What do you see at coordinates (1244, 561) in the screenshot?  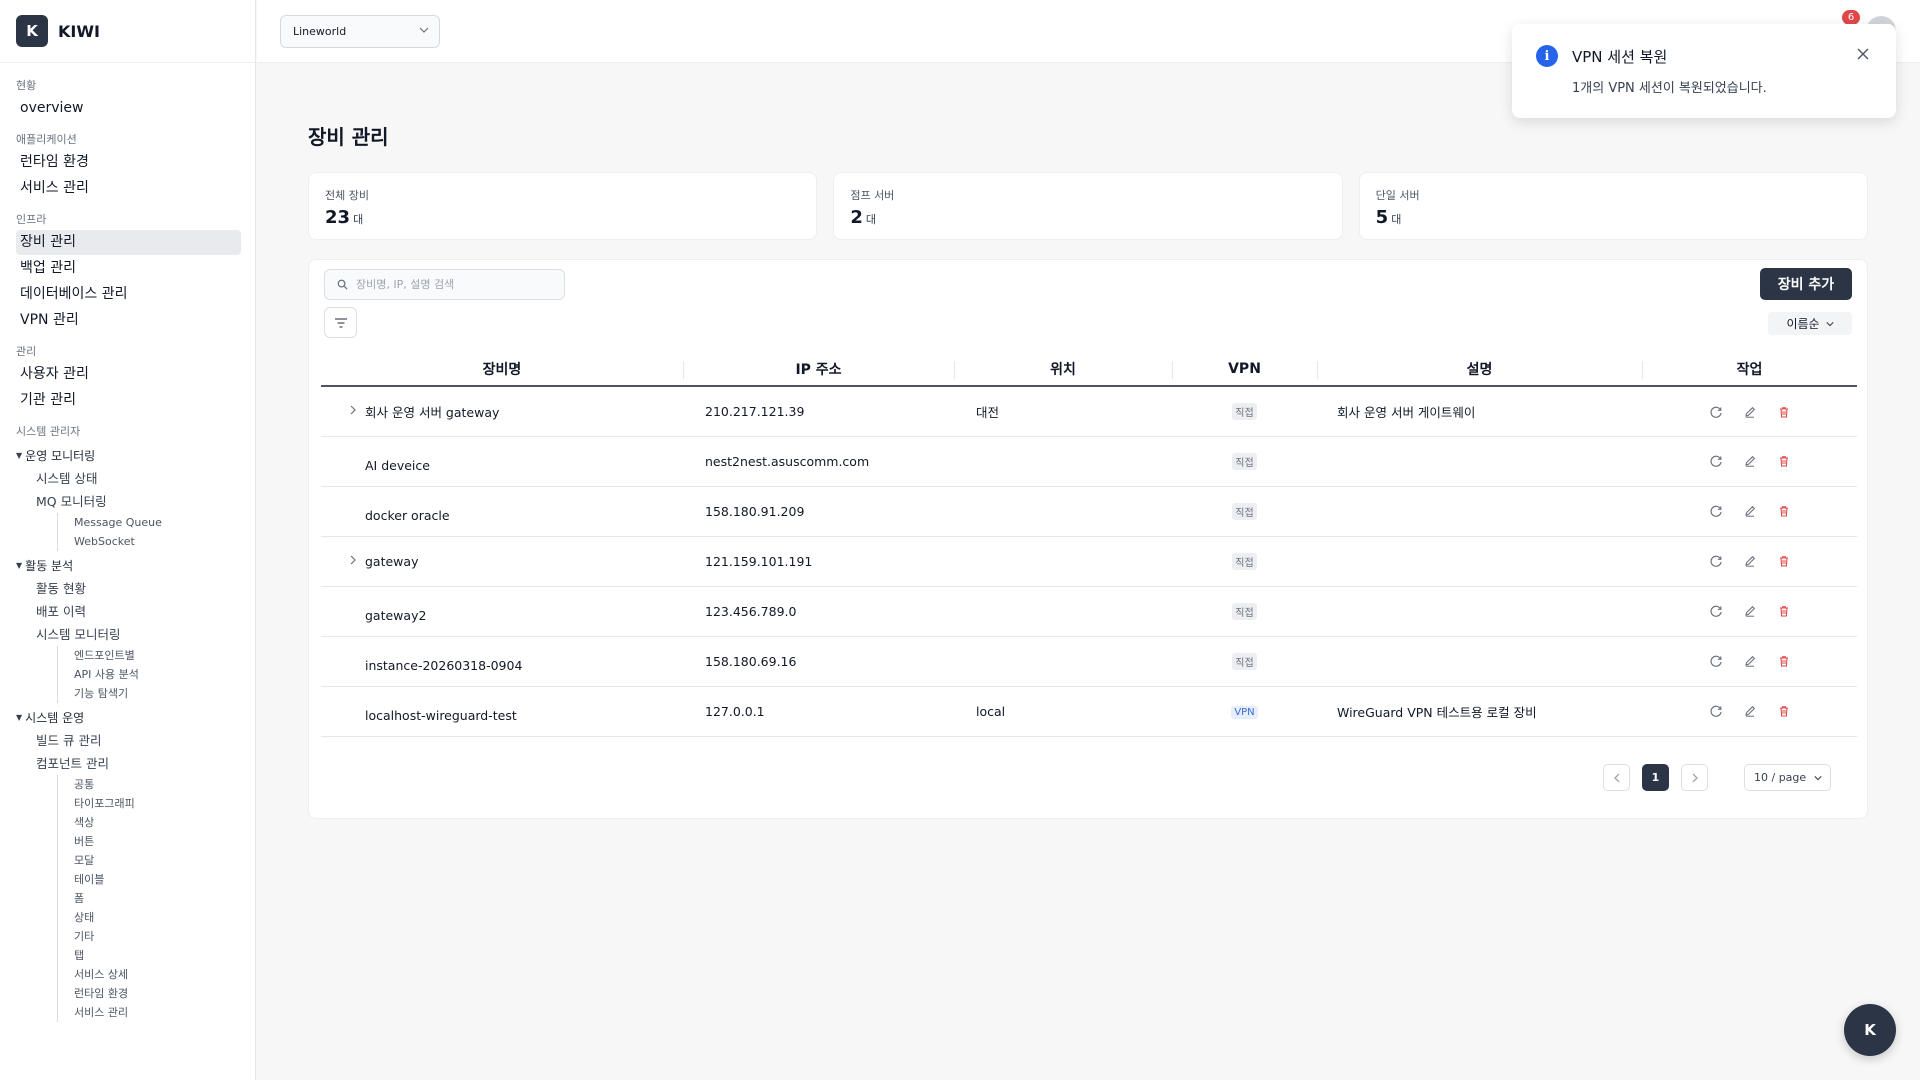 I see `cell-vpn: 직접` at bounding box center [1244, 561].